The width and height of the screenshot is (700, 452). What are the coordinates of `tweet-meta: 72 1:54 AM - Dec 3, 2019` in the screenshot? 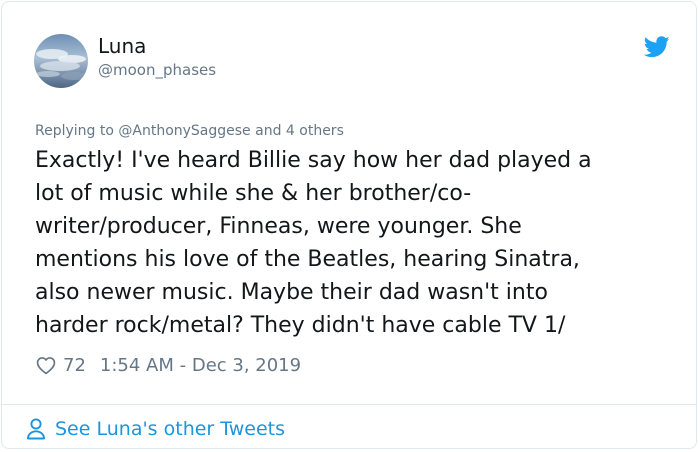 It's located at (168, 365).